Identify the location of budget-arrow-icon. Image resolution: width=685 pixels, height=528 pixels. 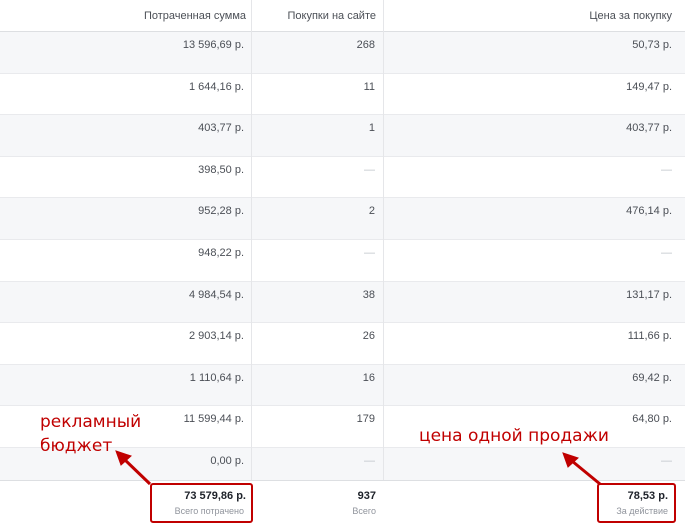
(137, 471).